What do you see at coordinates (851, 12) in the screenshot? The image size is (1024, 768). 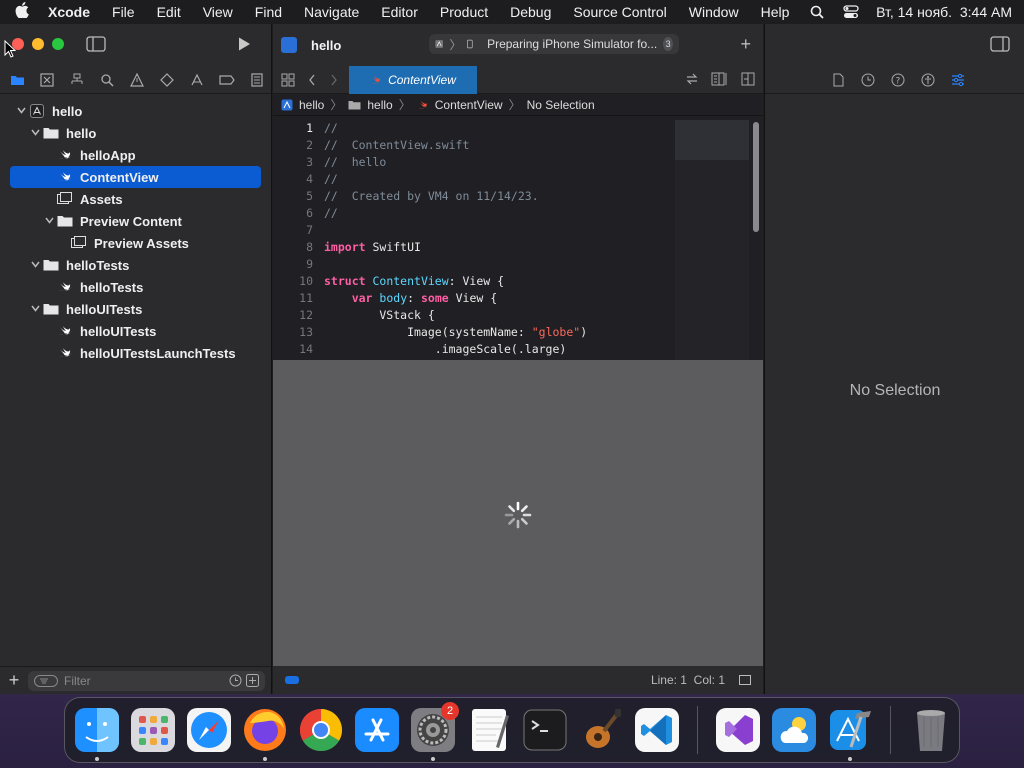 I see `control-center-icon` at bounding box center [851, 12].